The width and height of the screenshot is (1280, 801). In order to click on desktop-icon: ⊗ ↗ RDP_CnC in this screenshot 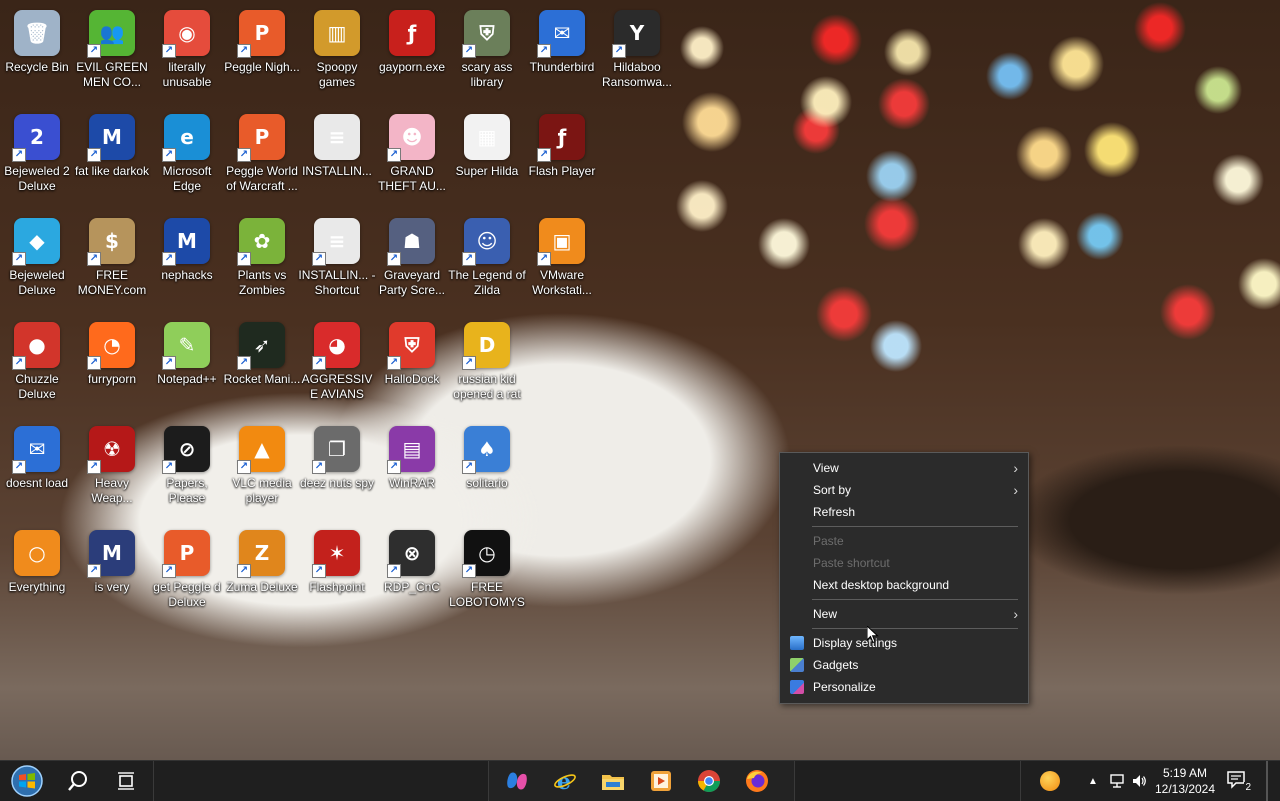, I will do `click(412, 574)`.